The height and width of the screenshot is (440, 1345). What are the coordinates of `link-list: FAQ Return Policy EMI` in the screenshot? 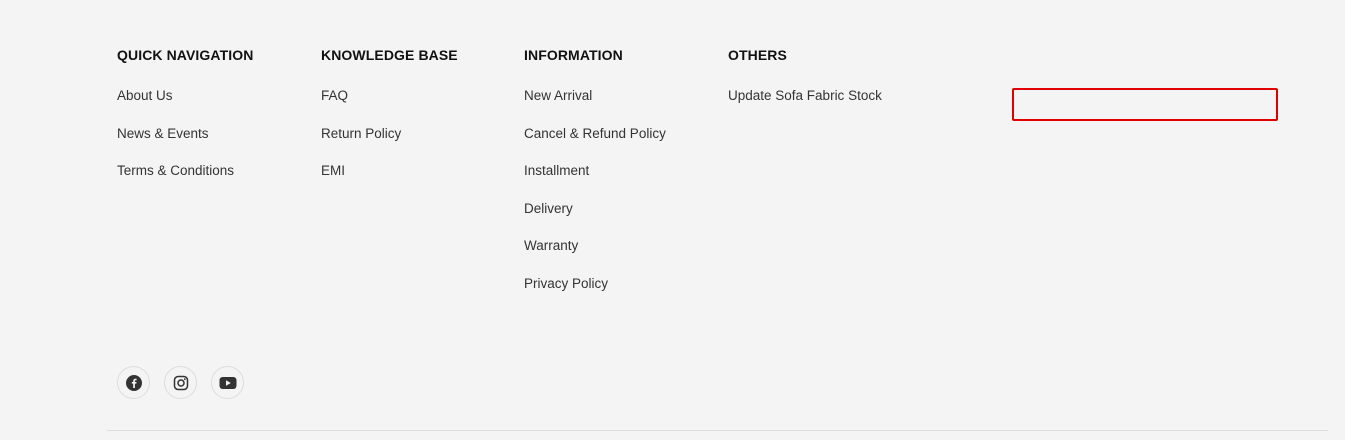 It's located at (389, 143).